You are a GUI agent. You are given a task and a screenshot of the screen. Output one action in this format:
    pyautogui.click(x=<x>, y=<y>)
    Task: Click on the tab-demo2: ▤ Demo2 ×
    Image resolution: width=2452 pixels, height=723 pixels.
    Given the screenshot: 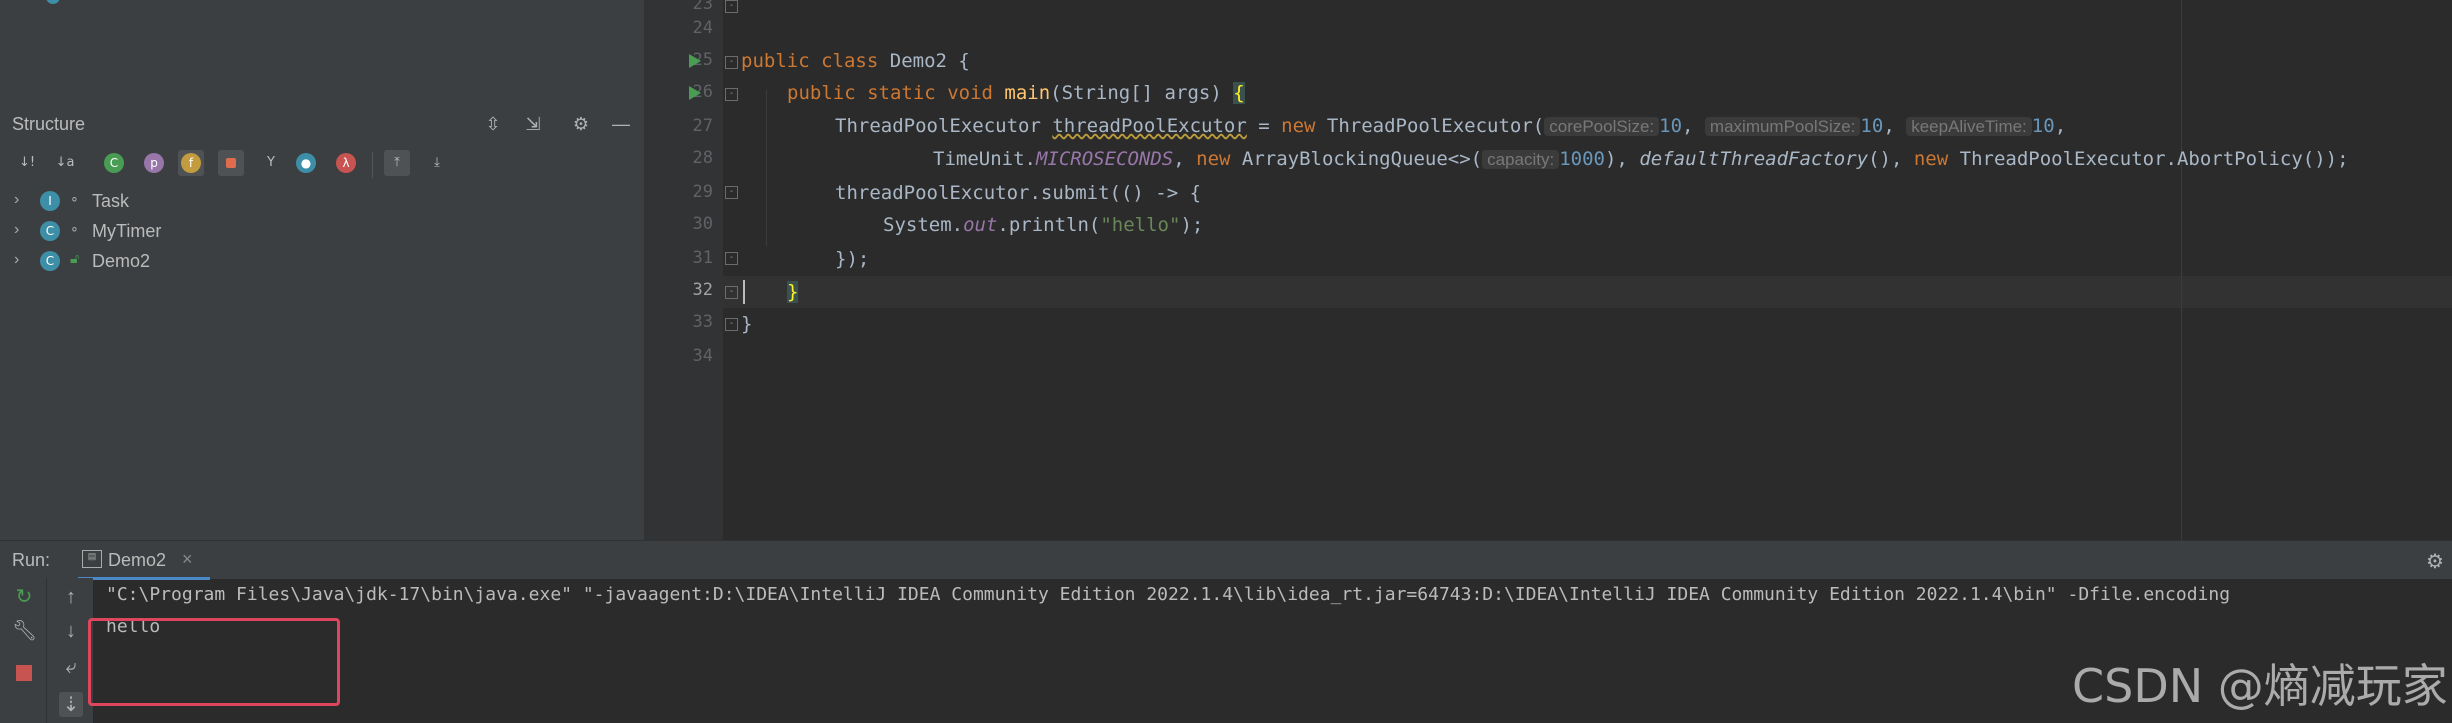 What is the action you would take?
    pyautogui.click(x=144, y=560)
    